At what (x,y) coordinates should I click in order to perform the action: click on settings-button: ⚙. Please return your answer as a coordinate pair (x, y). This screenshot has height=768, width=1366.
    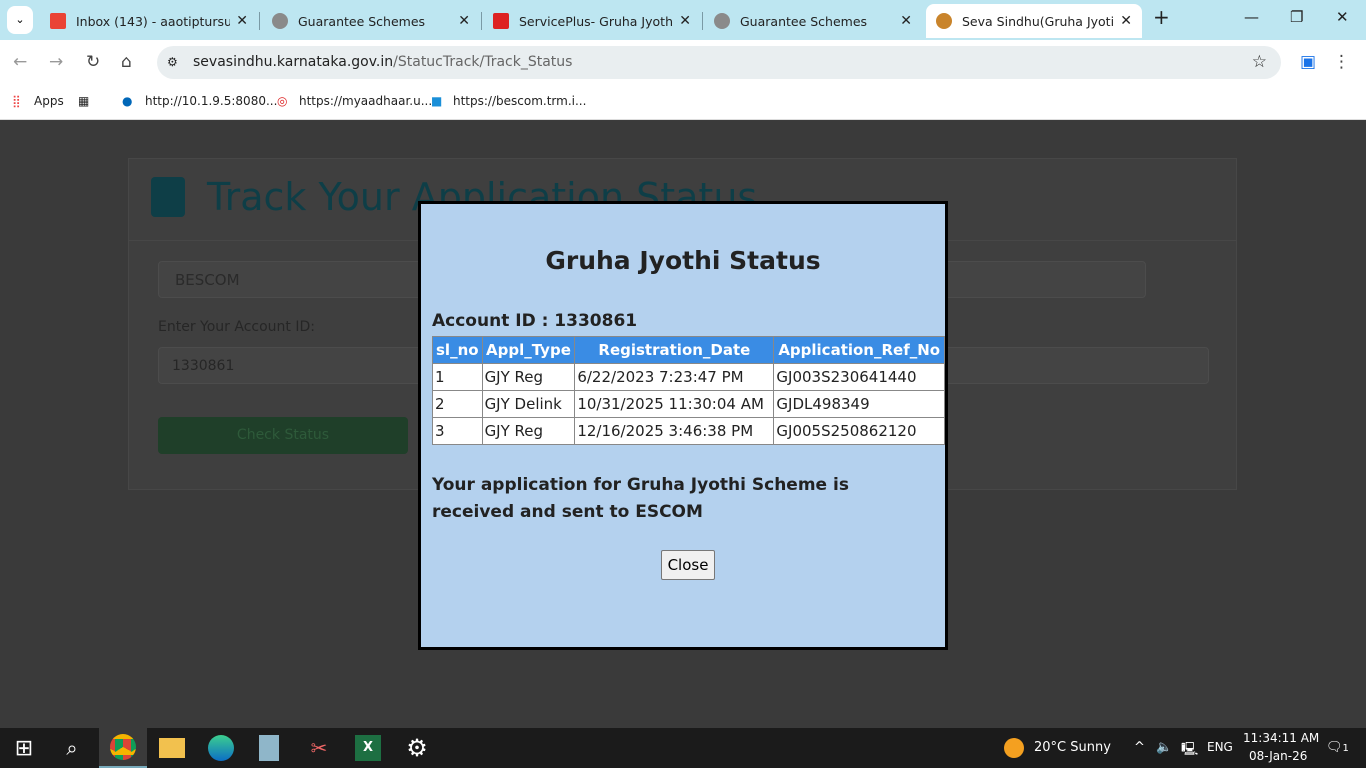
    Looking at the image, I should click on (417, 748).